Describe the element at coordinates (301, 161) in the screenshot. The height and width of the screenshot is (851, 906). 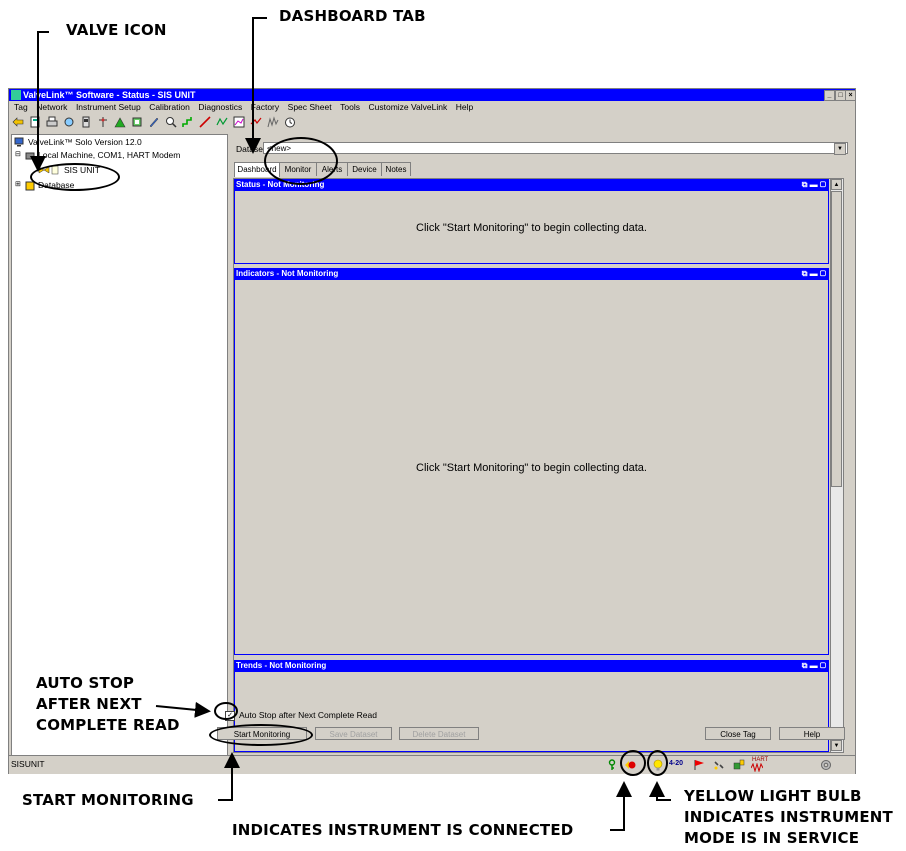
I see `dashboard-tab-highlight` at that location.